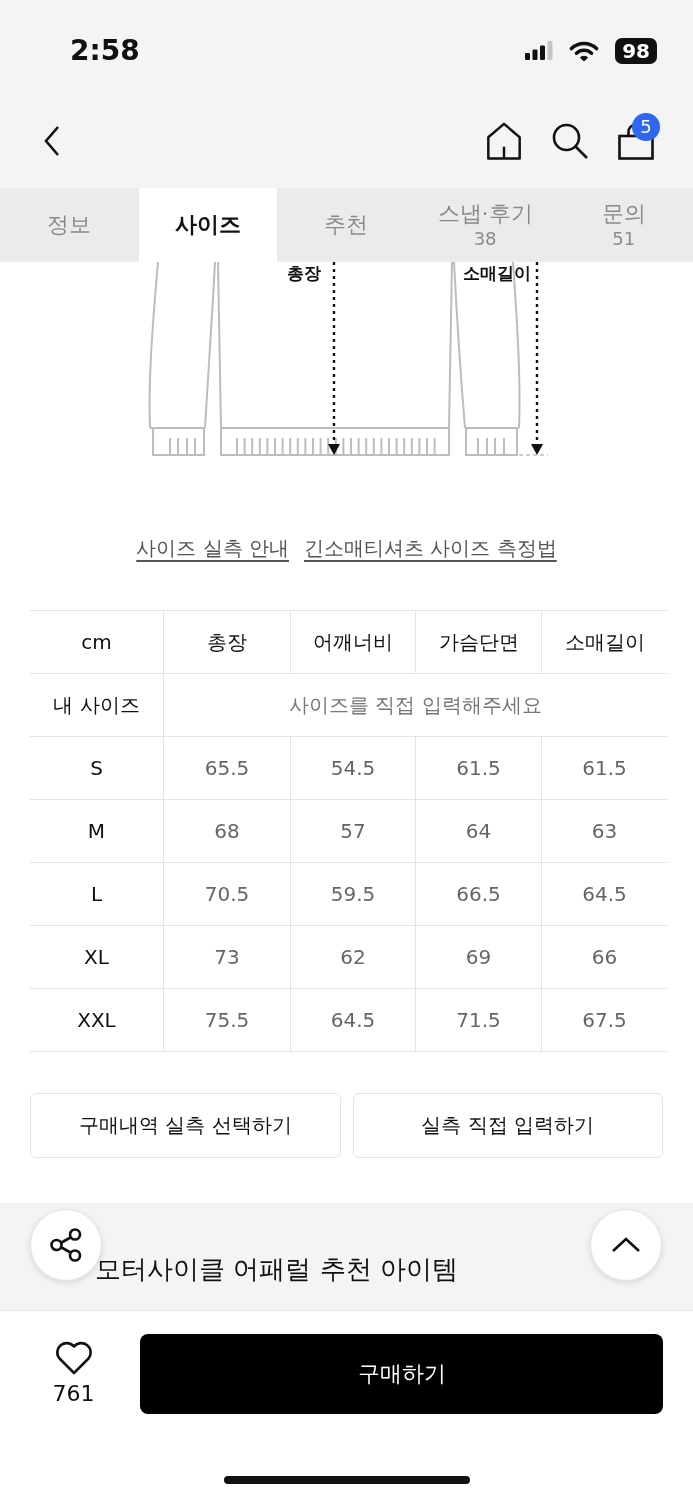 This screenshot has width=693, height=1500. Describe the element at coordinates (226, 767) in the screenshot. I see `table-cell: 65.5` at that location.